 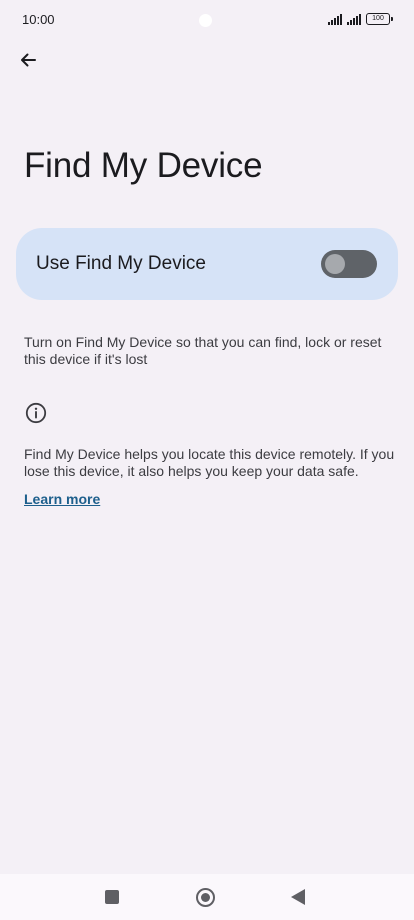 I want to click on recents-button, so click(x=112, y=897).